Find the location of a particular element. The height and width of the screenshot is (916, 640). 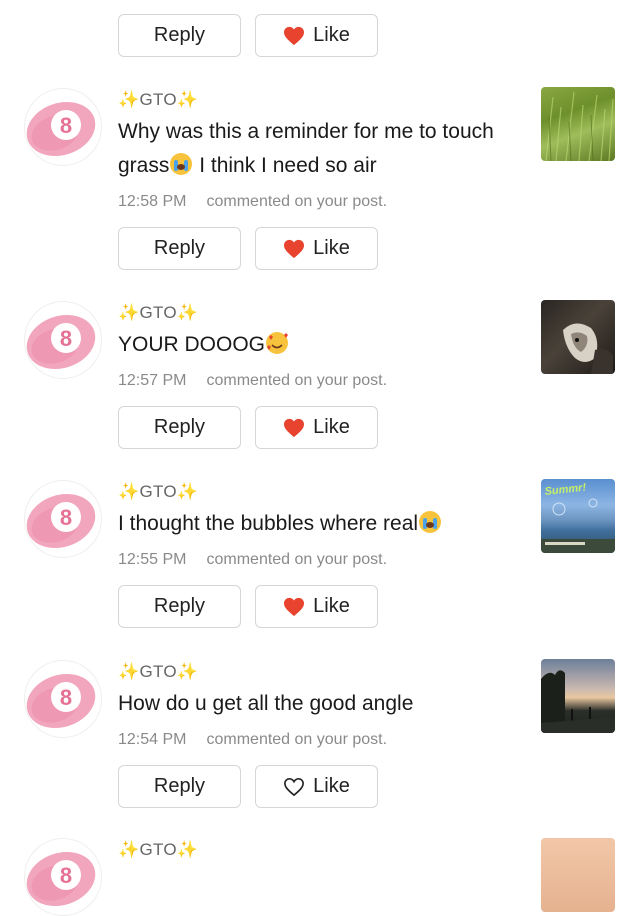

comment-meta: 12:57 PM commented on your post. is located at coordinates (252, 381).